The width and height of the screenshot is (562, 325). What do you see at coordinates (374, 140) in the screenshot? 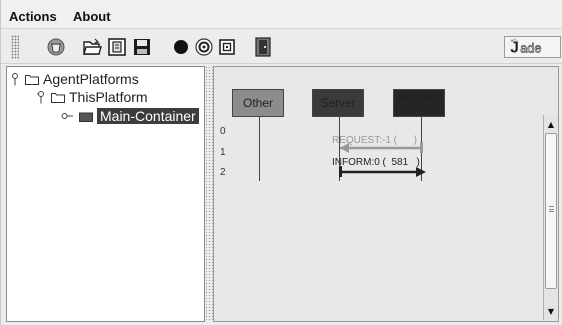
I see `message-label-request: REQUEST:-1 ( )` at bounding box center [374, 140].